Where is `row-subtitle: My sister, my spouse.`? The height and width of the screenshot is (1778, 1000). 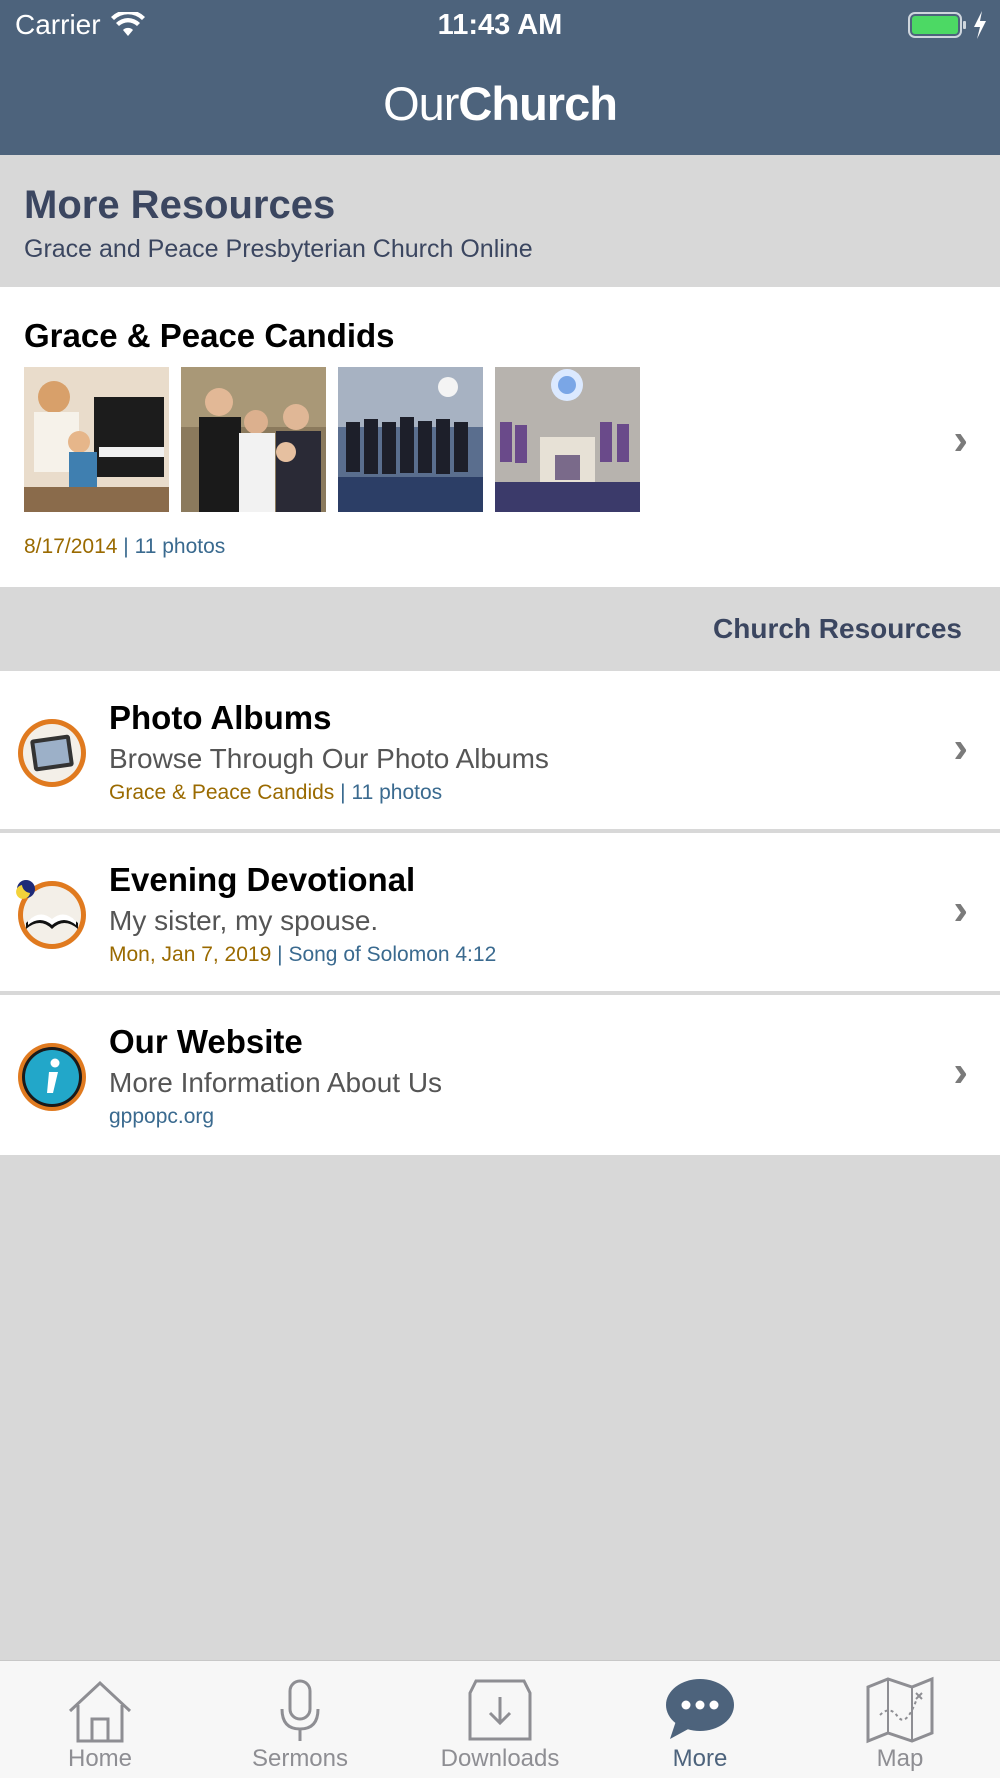 row-subtitle: My sister, my spouse. is located at coordinates (244, 920).